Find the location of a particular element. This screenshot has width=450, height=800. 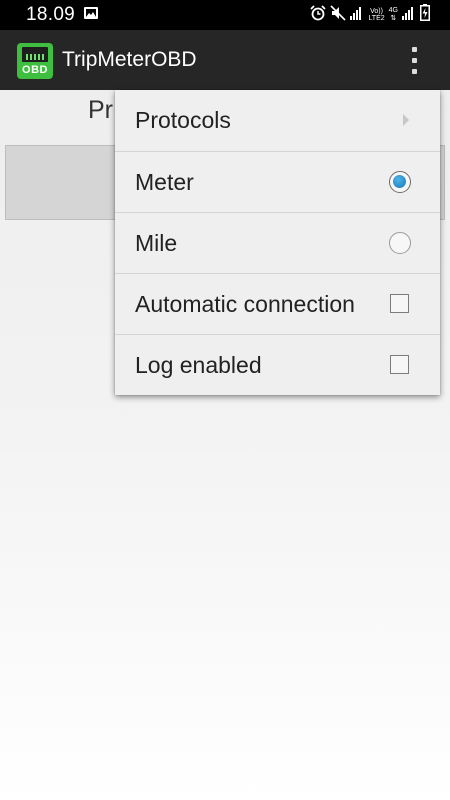

background-label: Pr is located at coordinates (100, 110).